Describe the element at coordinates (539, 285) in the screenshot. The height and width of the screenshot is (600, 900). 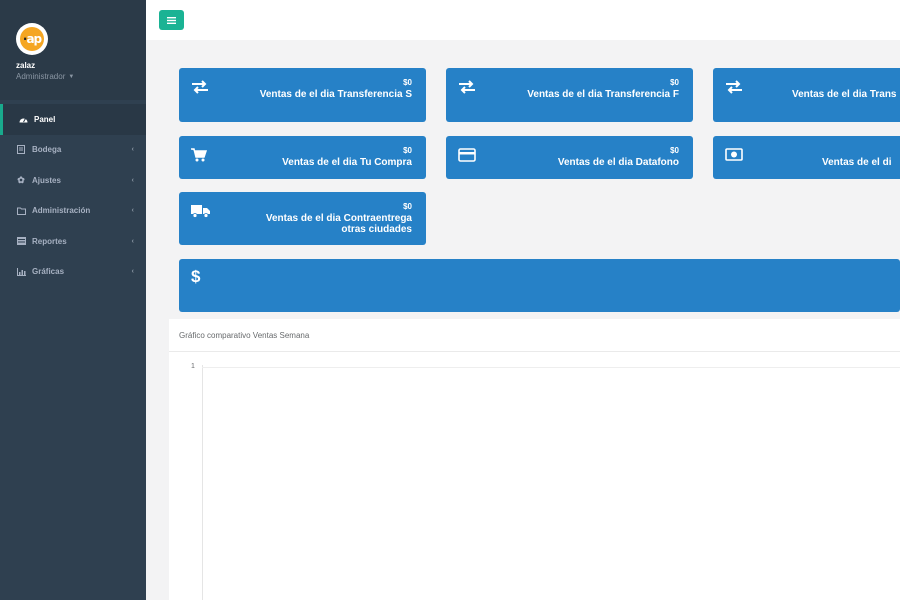
I see `sales-total-card: $` at that location.